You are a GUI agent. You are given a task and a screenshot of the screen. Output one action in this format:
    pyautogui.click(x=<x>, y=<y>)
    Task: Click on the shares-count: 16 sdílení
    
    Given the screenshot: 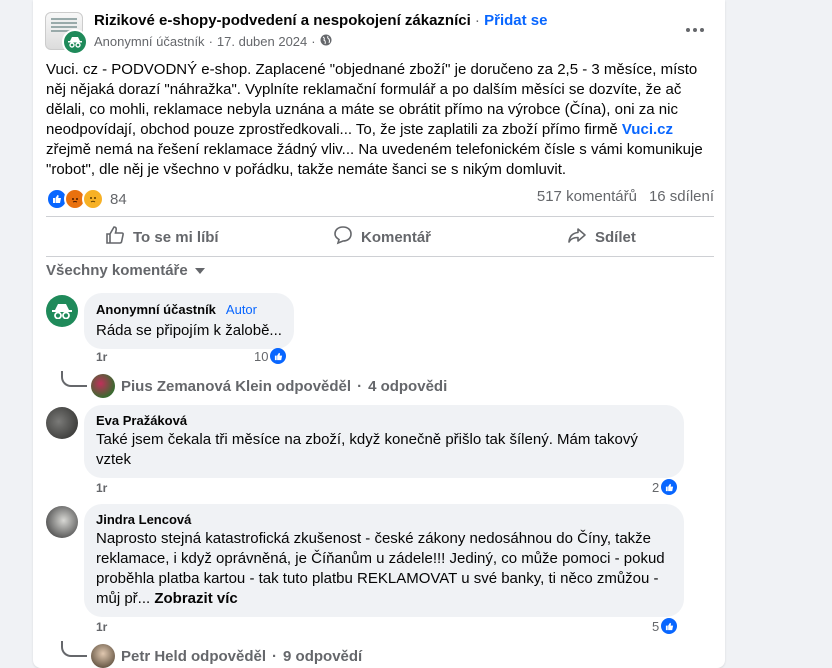 What is the action you would take?
    pyautogui.click(x=681, y=196)
    